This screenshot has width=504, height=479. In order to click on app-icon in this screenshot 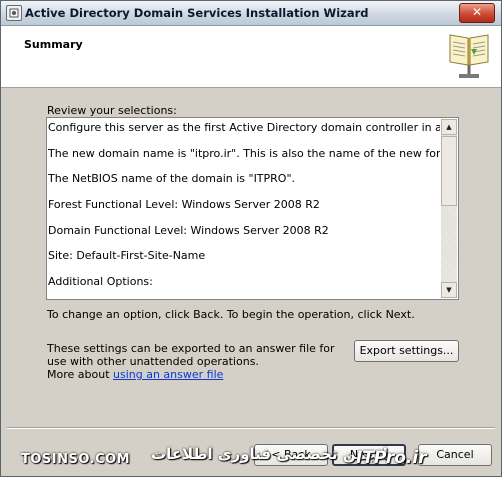, I will do `click(14, 13)`.